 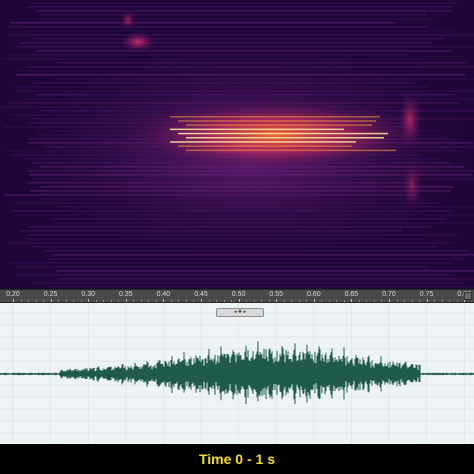 I want to click on ruler-label: 0.65, so click(x=351, y=294).